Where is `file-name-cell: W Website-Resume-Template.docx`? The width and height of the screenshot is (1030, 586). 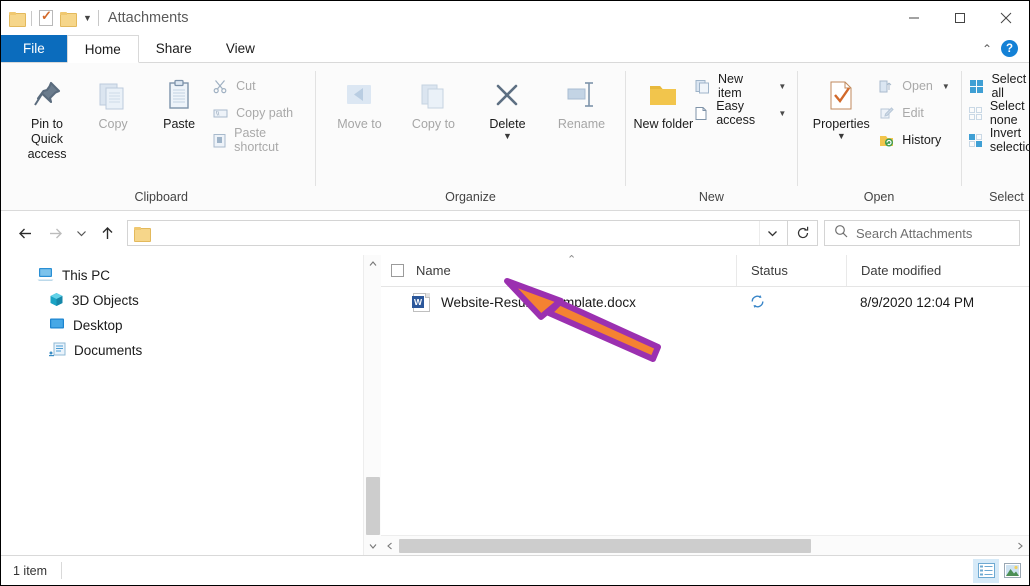 file-name-cell: W Website-Resume-Template.docx is located at coordinates (558, 302).